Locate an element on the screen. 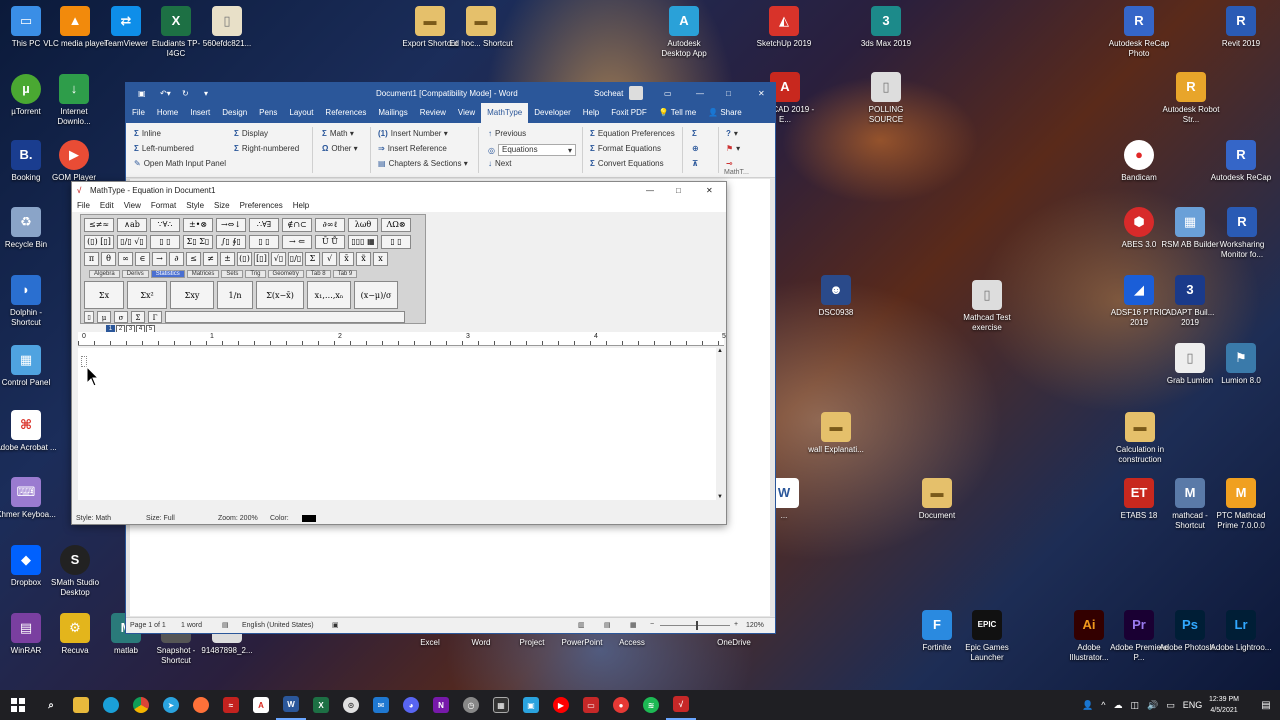  menu-preferences: Preferences is located at coordinates (261, 205).